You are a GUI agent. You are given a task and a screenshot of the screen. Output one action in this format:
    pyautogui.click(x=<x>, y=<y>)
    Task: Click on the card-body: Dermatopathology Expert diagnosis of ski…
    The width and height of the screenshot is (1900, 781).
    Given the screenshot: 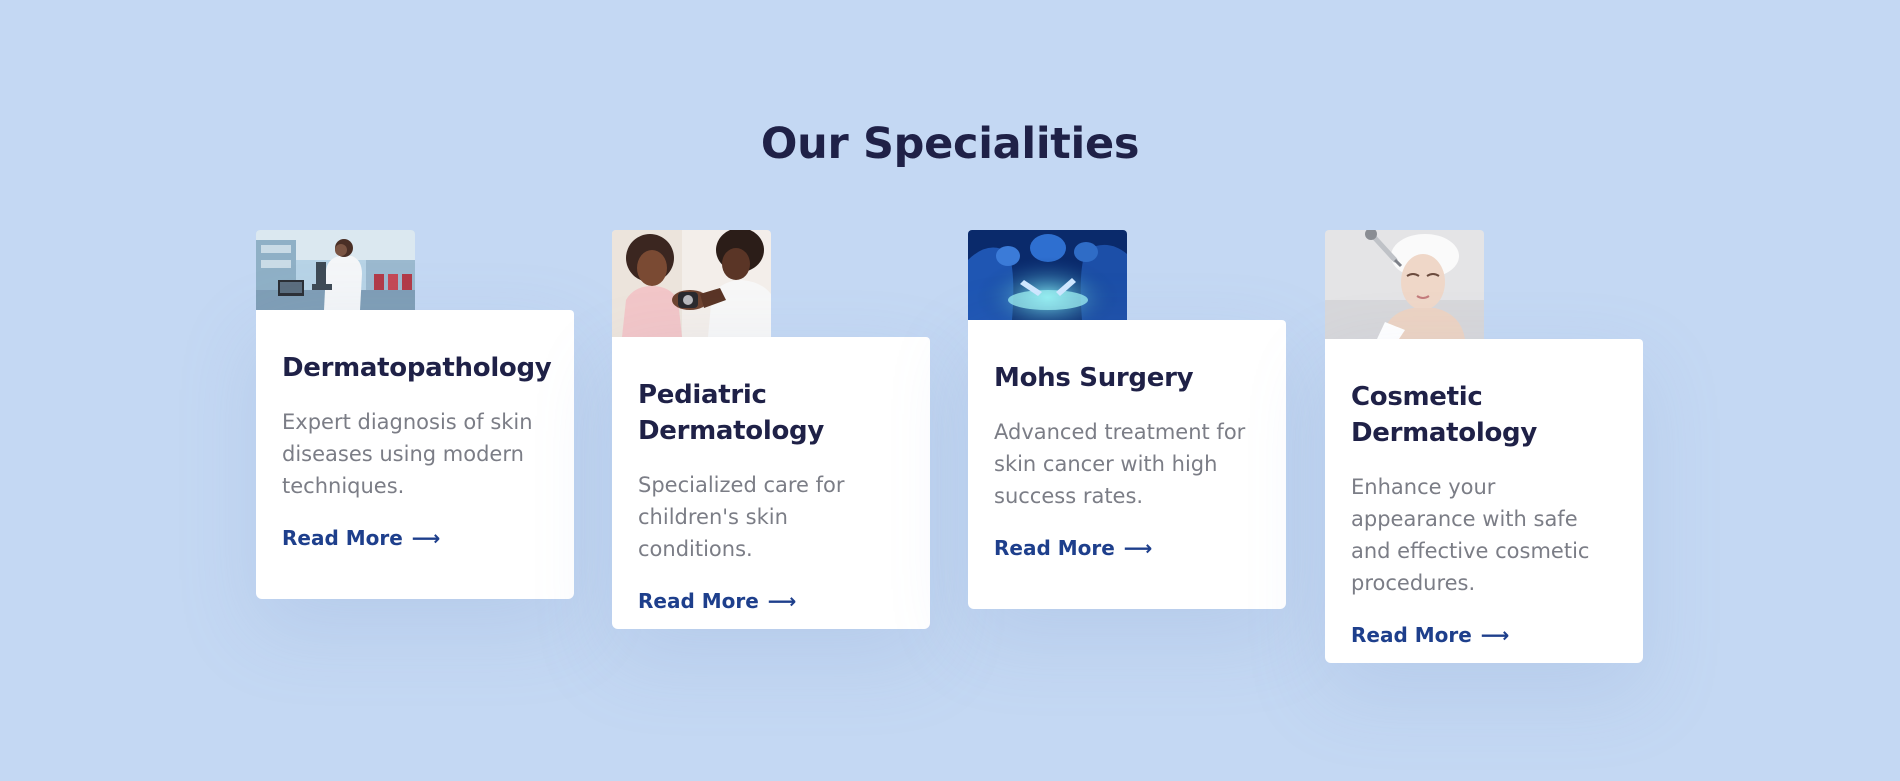 What is the action you would take?
    pyautogui.click(x=415, y=454)
    